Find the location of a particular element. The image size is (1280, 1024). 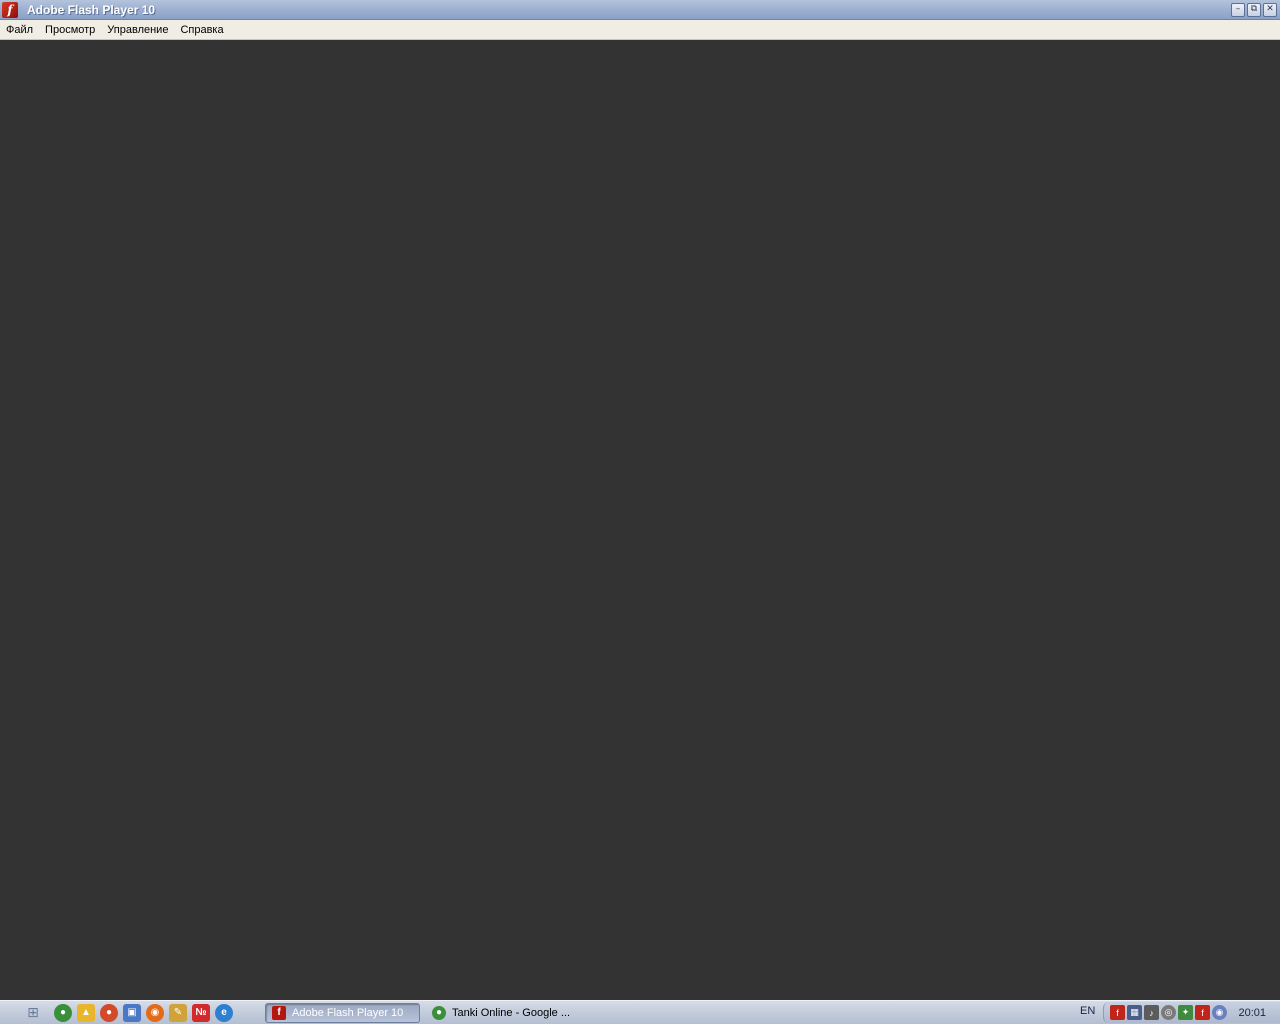

menu-bar: Файл Просмотр Управление Справка is located at coordinates (640, 30).